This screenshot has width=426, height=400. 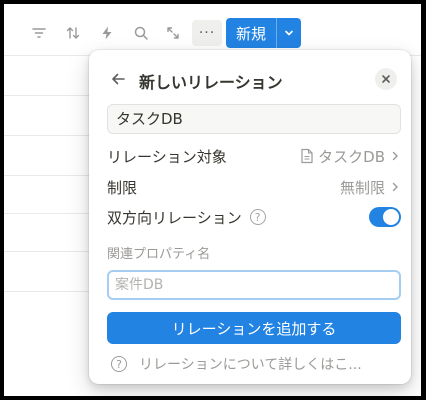 What do you see at coordinates (250, 33) in the screenshot?
I see `new-button-label: 新規` at bounding box center [250, 33].